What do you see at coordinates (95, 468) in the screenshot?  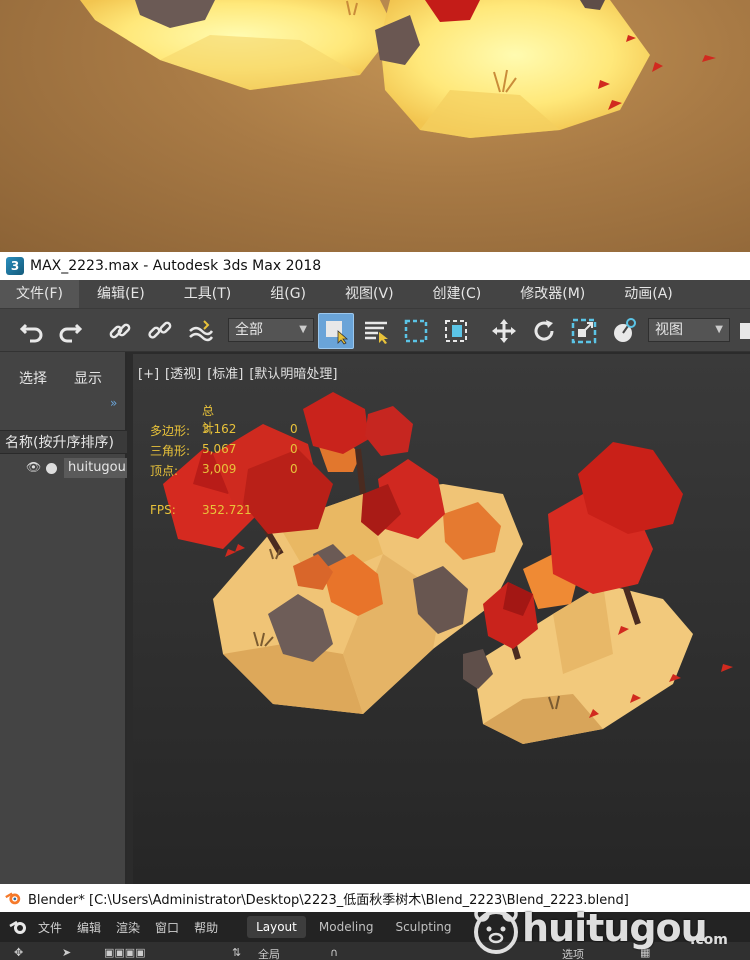 I see `scene-object-name: huitugou` at bounding box center [95, 468].